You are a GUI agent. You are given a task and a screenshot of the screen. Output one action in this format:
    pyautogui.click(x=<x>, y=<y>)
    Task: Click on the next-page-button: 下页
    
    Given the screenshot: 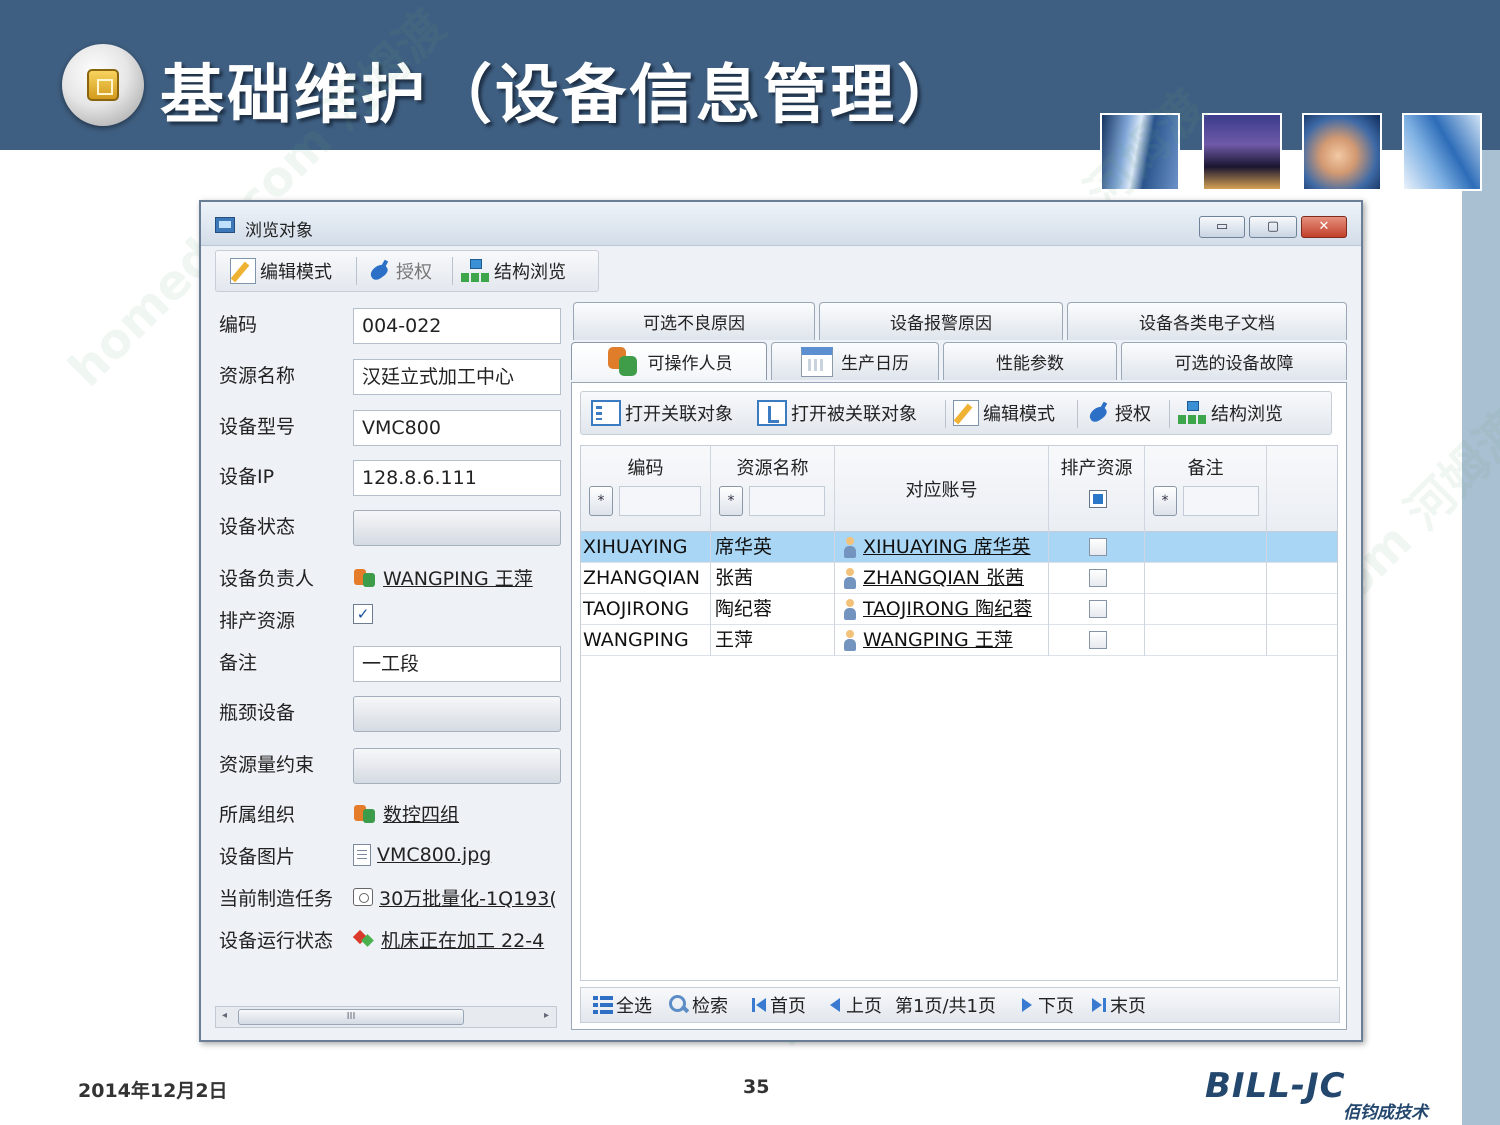 What is the action you would take?
    pyautogui.click(x=1046, y=1005)
    